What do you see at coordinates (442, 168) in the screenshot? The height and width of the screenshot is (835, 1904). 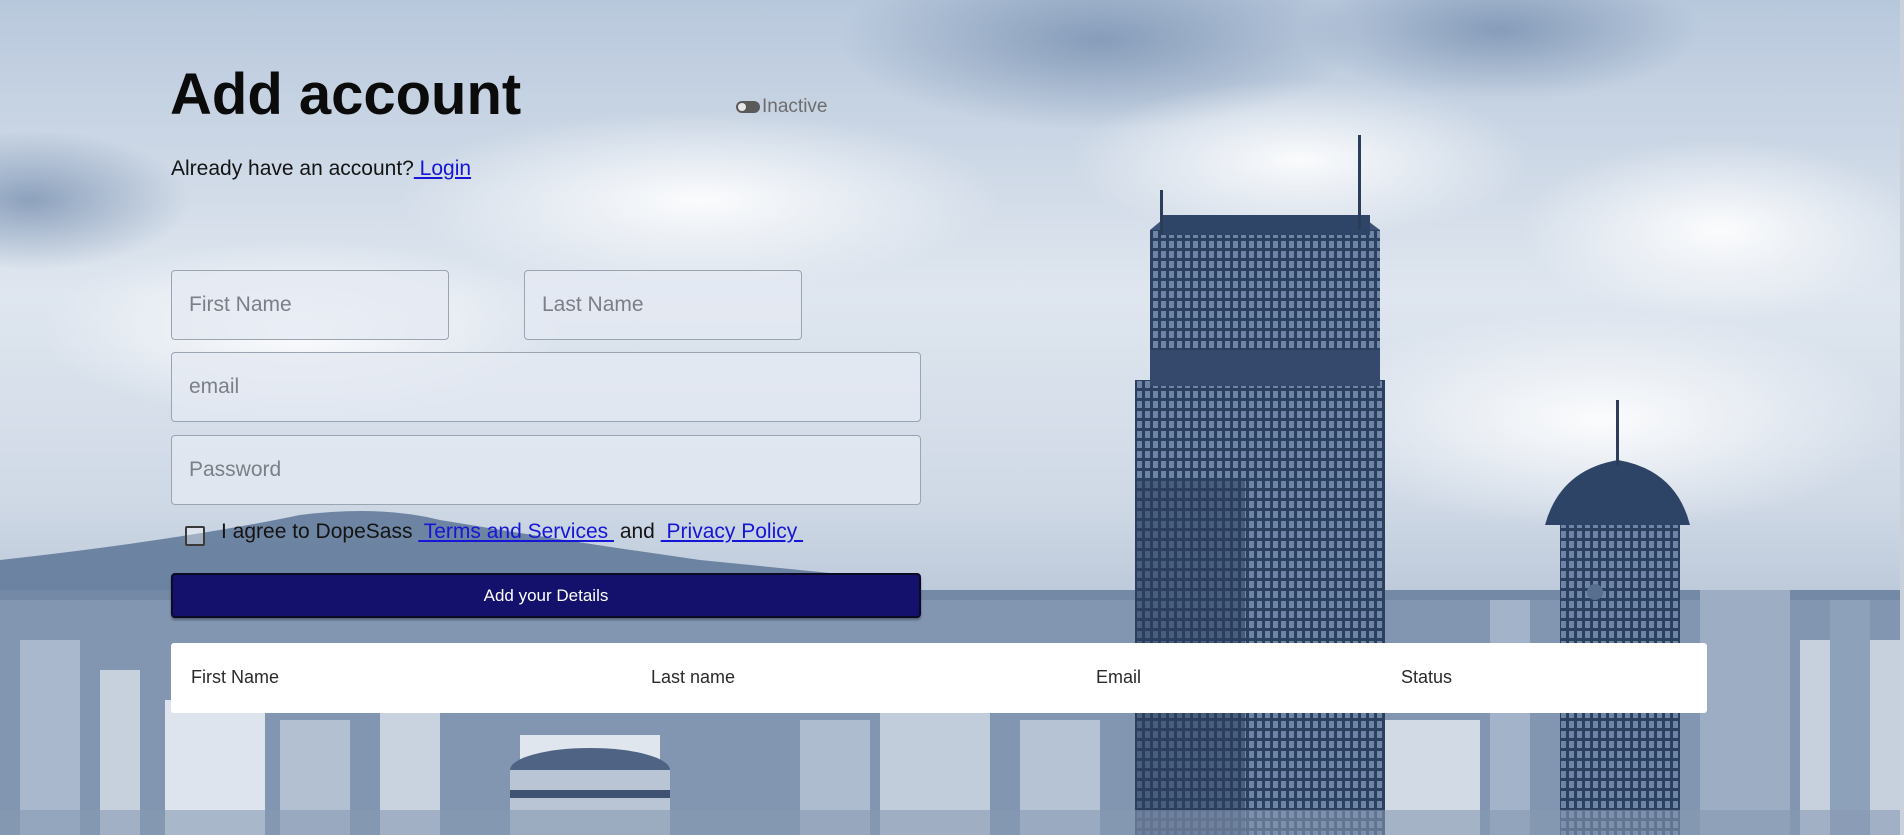 I see `login-link: Login` at bounding box center [442, 168].